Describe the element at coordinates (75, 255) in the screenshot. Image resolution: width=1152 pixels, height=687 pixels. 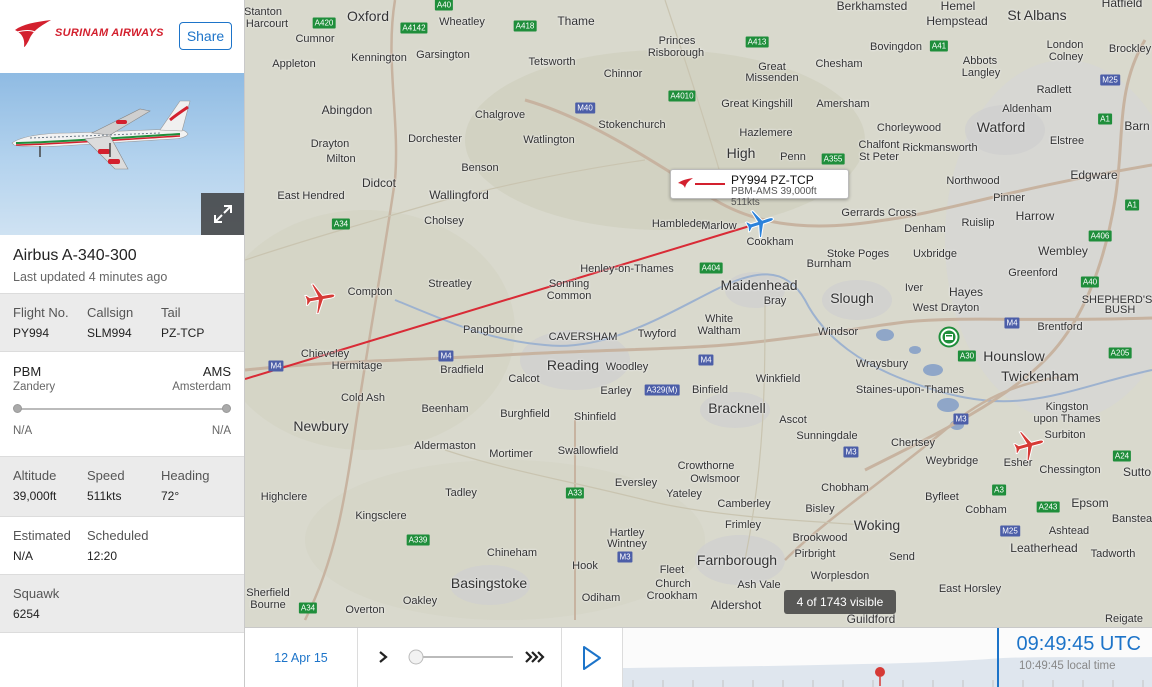
I see `aircraft-model: Airbus A-340-300` at that location.